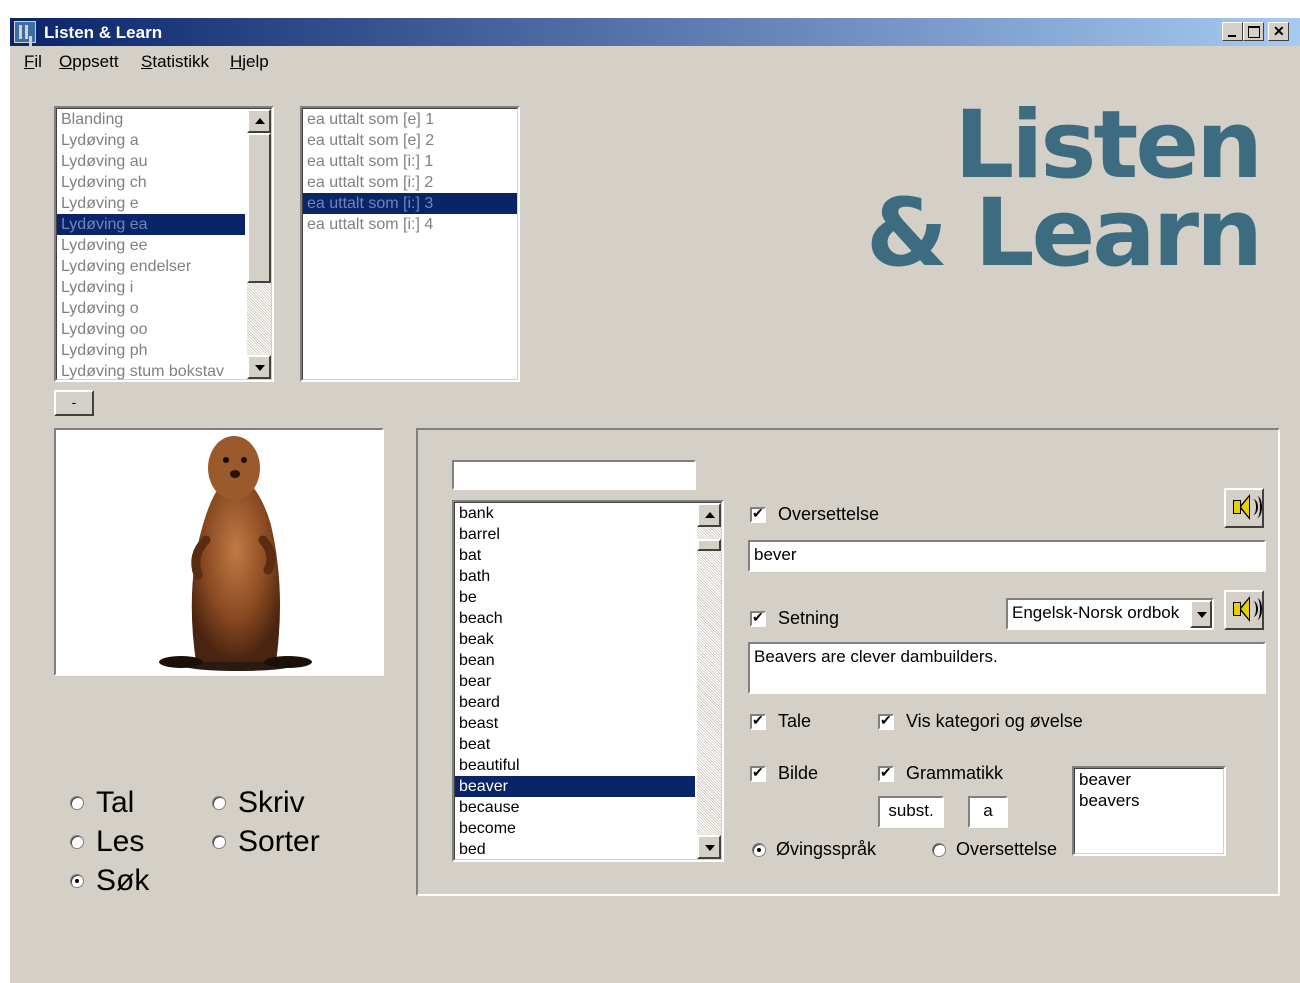  What do you see at coordinates (235, 553) in the screenshot?
I see `beaver-image` at bounding box center [235, 553].